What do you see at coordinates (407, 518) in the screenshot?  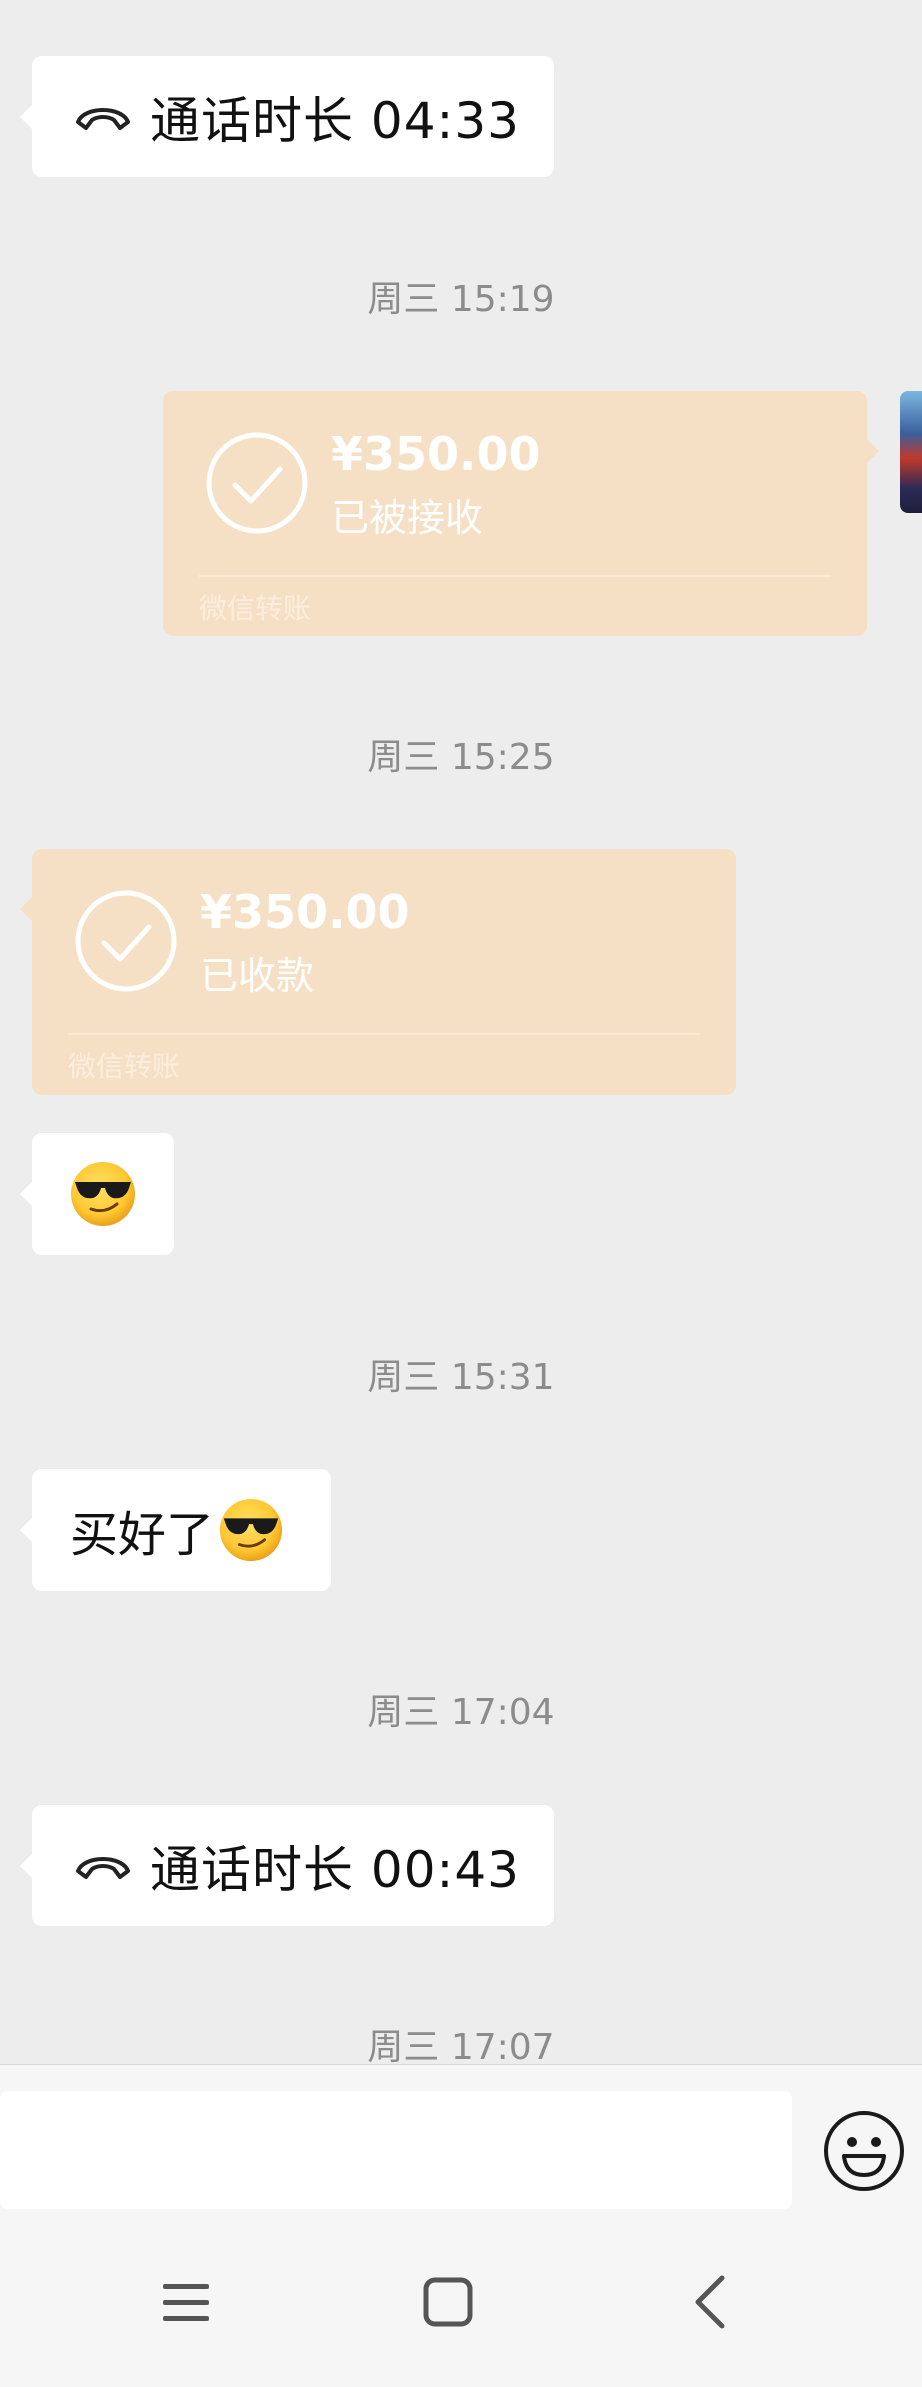 I see `transfer-status: 已被接收` at bounding box center [407, 518].